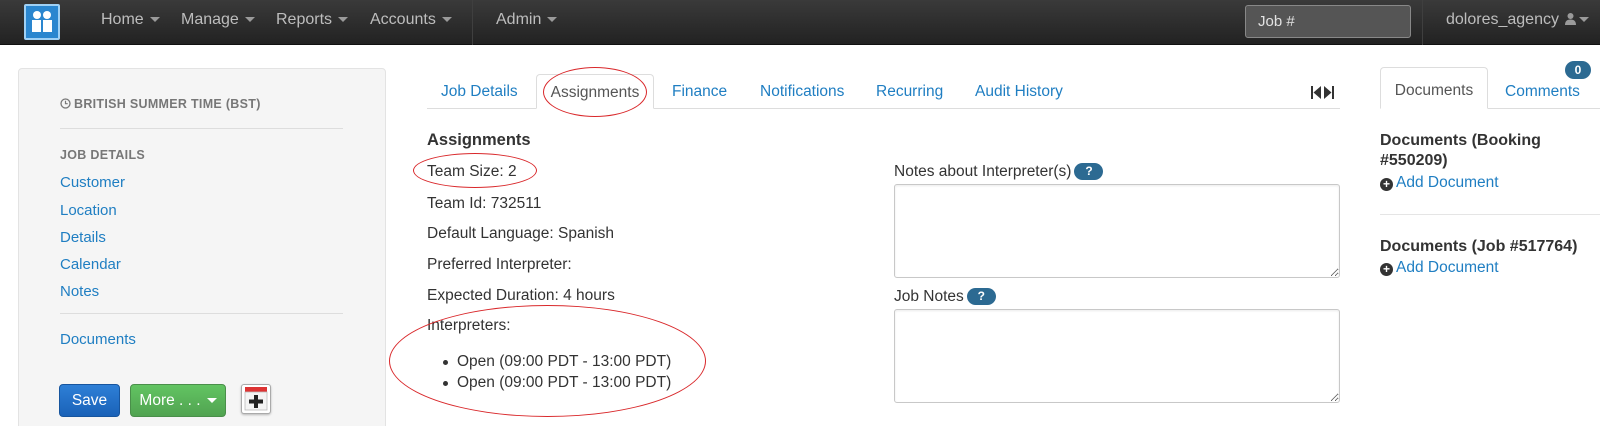 The height and width of the screenshot is (426, 1600). What do you see at coordinates (499, 264) in the screenshot?
I see `preferred-interpreter-value: Preferred Interpreter:` at bounding box center [499, 264].